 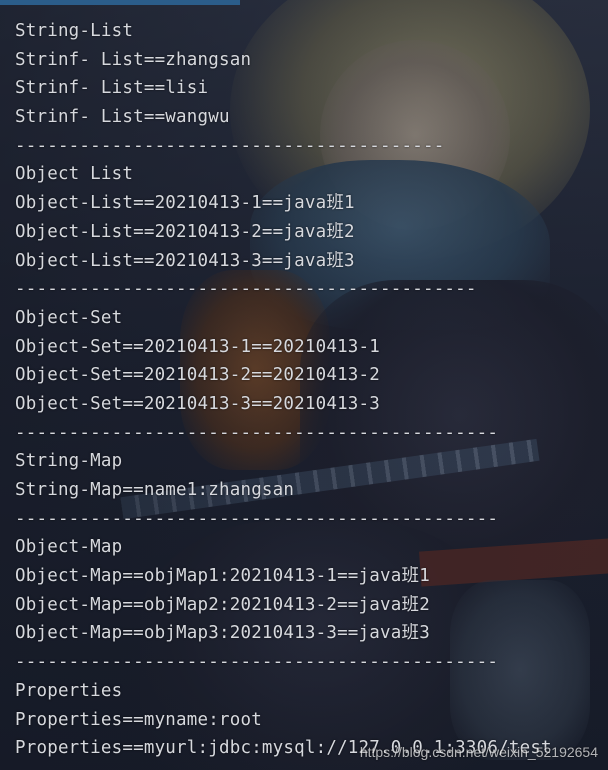 What do you see at coordinates (222, 604) in the screenshot?
I see `console-line: Object-Map==objMap2:20210413-2==java班2` at bounding box center [222, 604].